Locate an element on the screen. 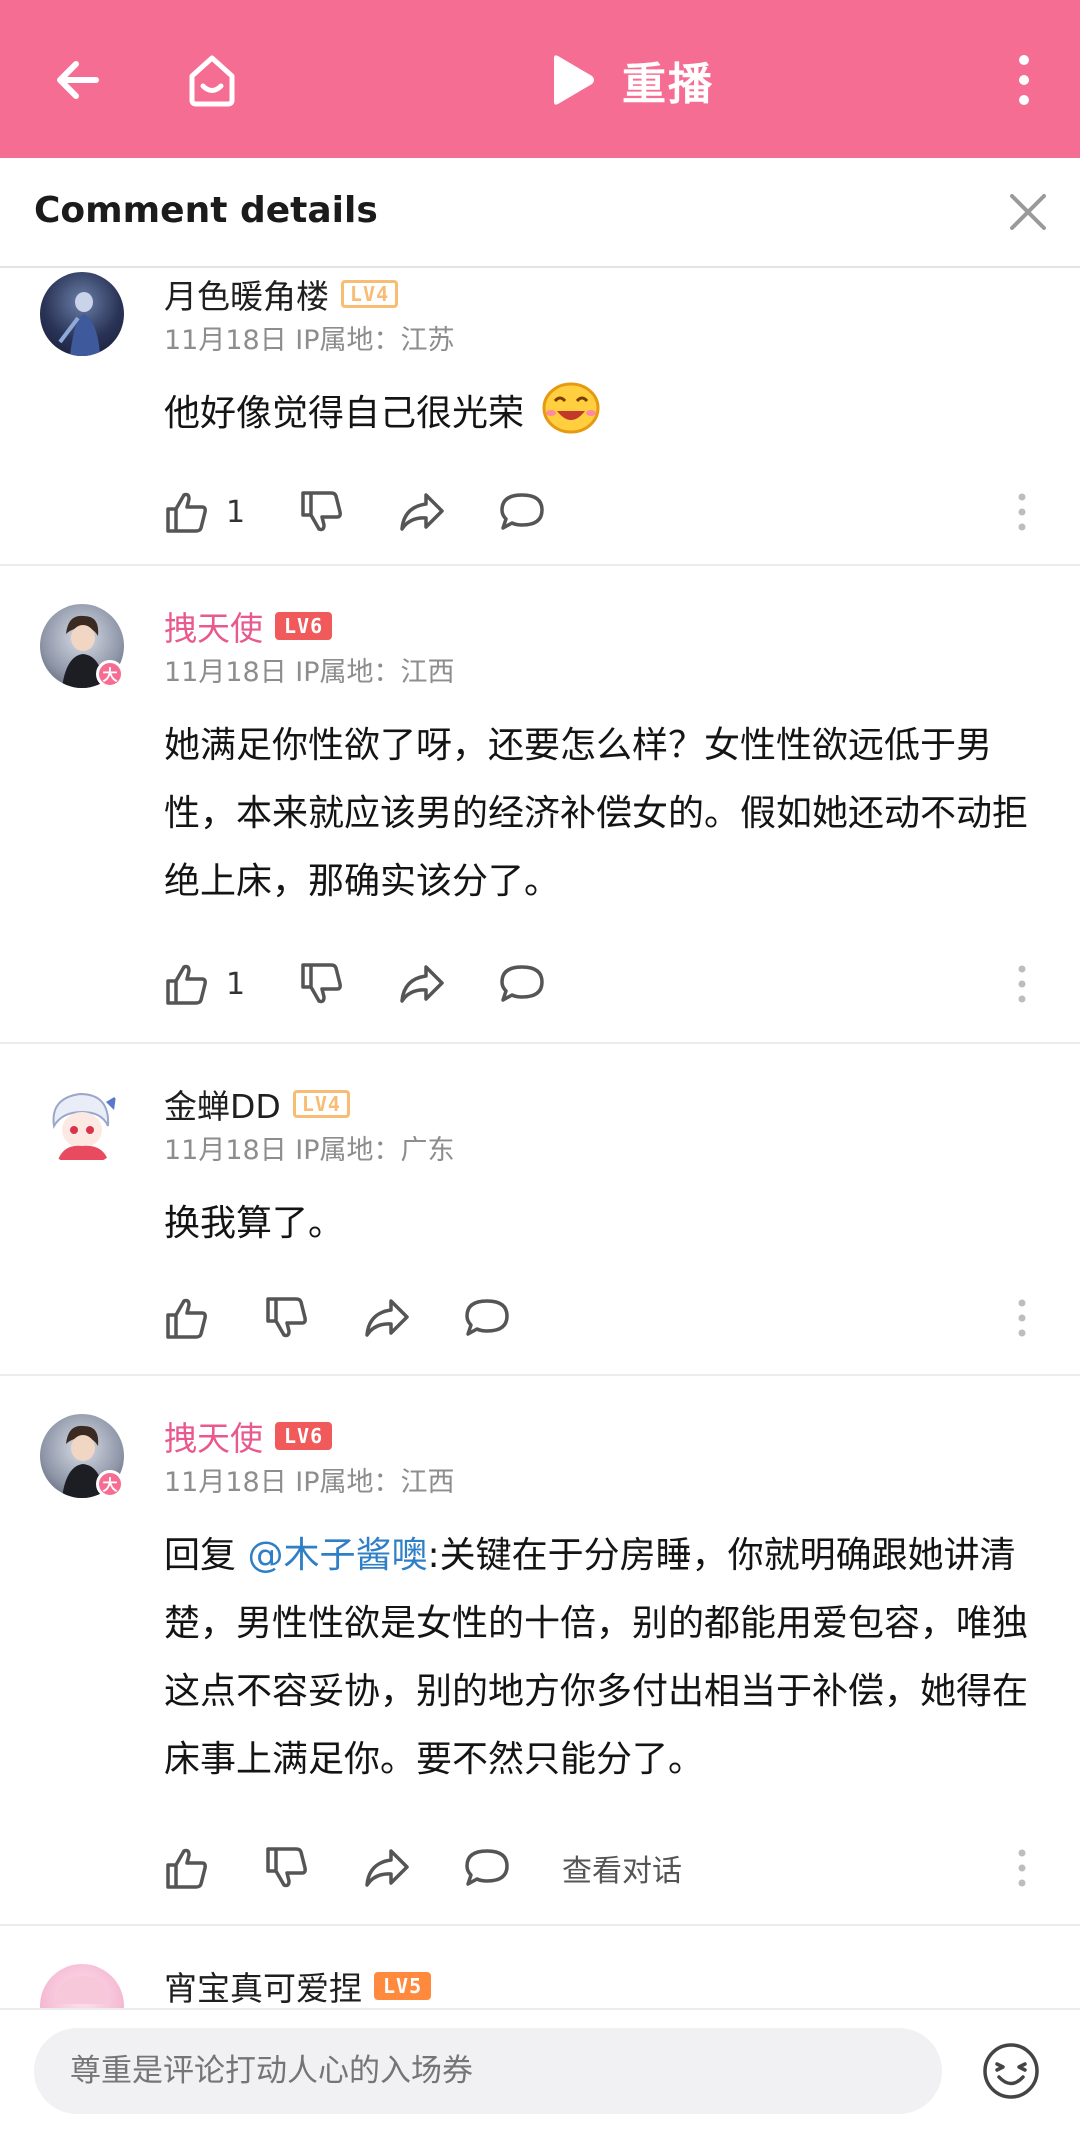  back-arrow-icon is located at coordinates (78, 80).